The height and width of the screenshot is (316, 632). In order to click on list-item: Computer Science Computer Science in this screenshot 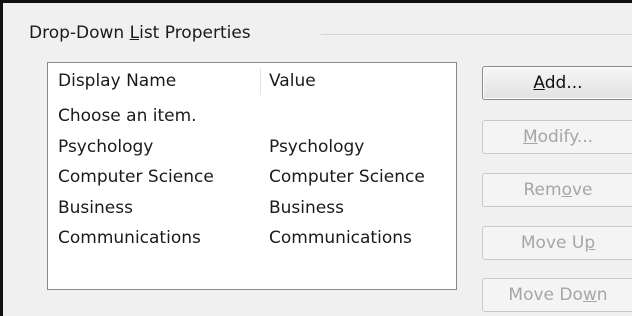, I will do `click(252, 177)`.